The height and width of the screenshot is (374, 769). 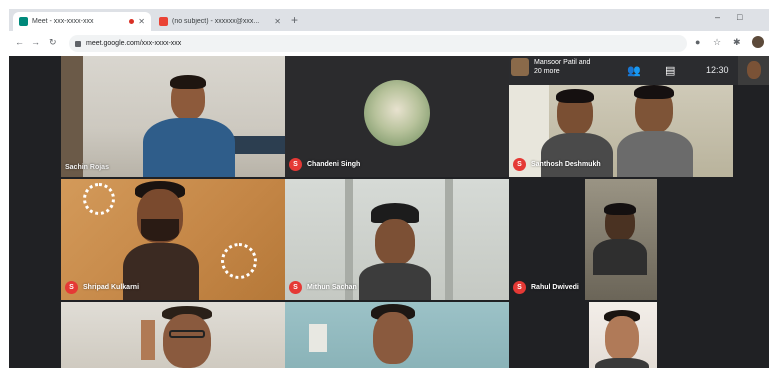 What do you see at coordinates (163, 21) in the screenshot?
I see `gmail-favicon-icon` at bounding box center [163, 21].